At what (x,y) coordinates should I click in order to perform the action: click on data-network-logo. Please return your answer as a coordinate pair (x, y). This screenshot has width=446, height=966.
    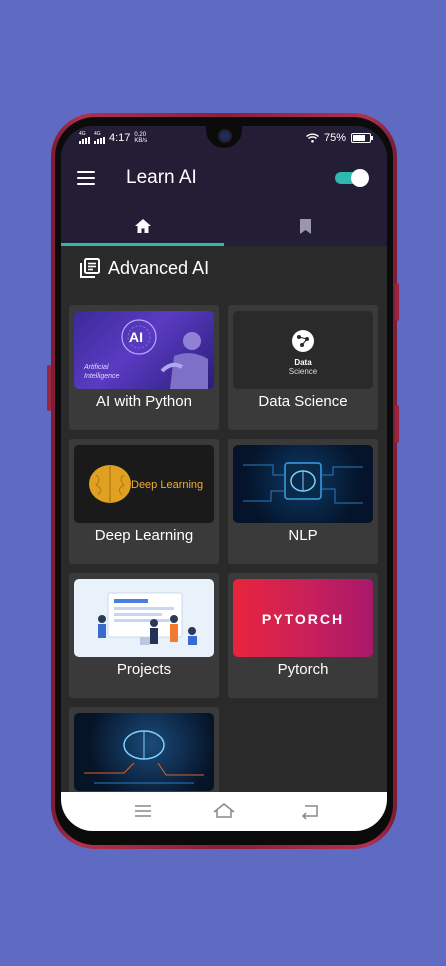
    Looking at the image, I should click on (303, 341).